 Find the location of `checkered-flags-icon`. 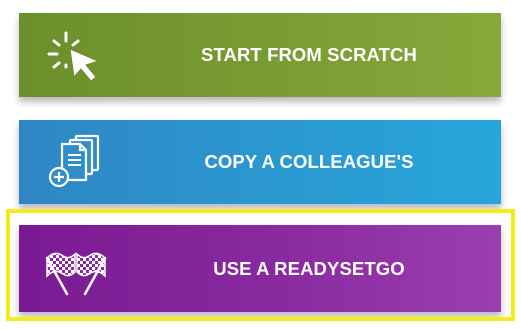

checkered-flags-icon is located at coordinates (76, 269).